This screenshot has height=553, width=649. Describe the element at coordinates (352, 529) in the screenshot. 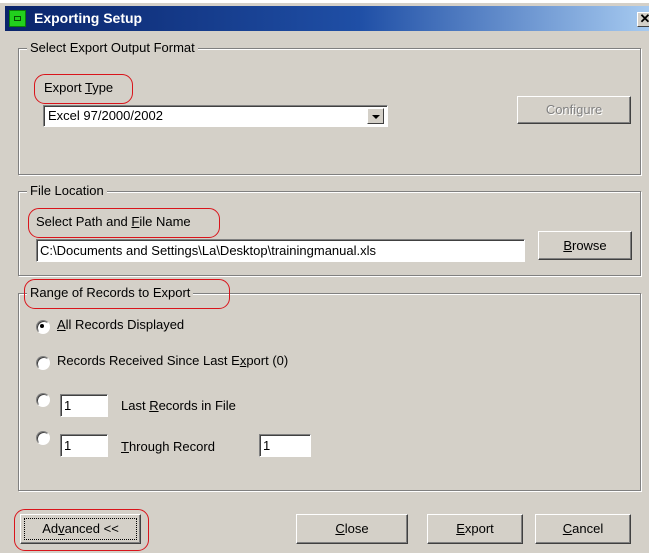

I see `close-button: Close` at that location.